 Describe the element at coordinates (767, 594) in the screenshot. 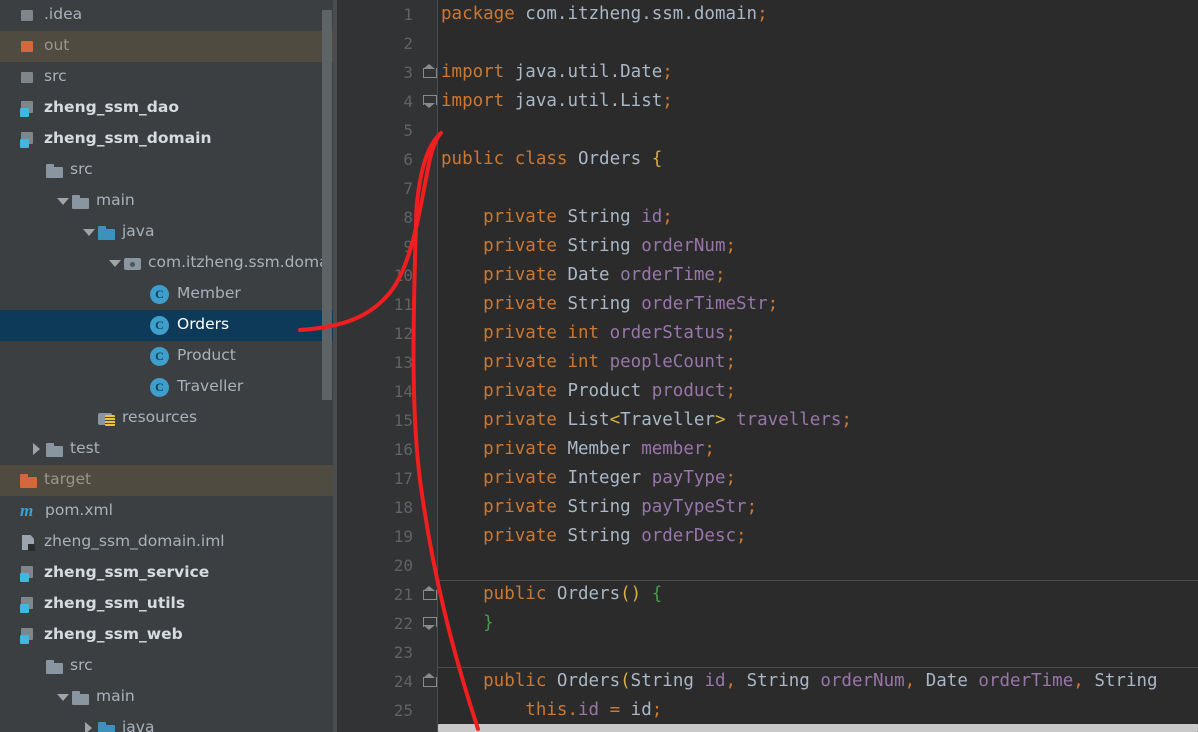

I see `code-line: 21 public Orders() {` at that location.